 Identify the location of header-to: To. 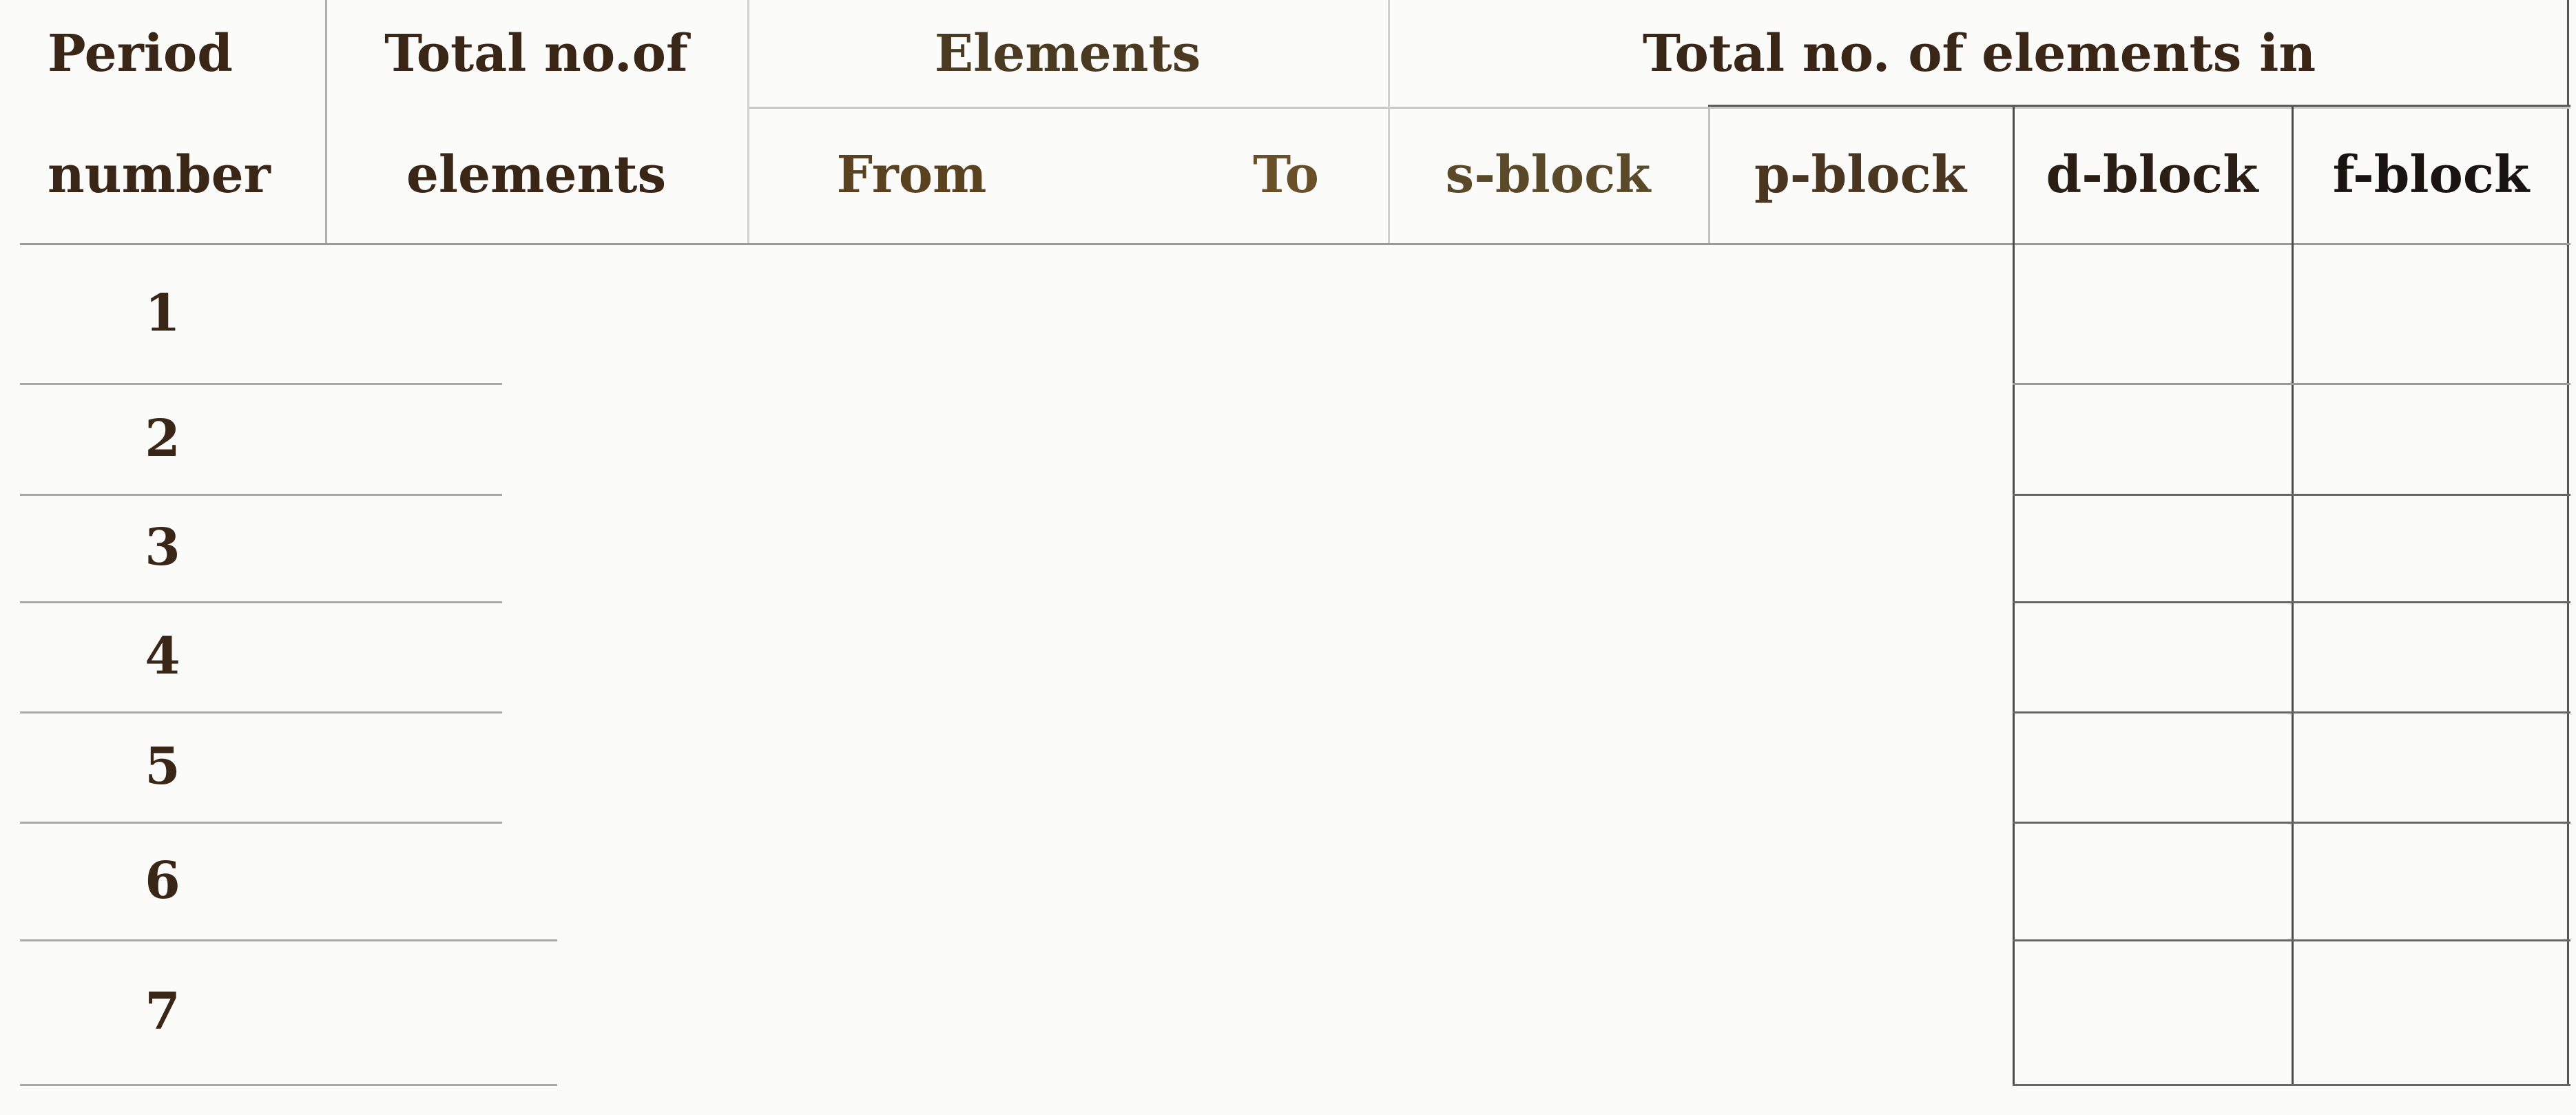
(1286, 175).